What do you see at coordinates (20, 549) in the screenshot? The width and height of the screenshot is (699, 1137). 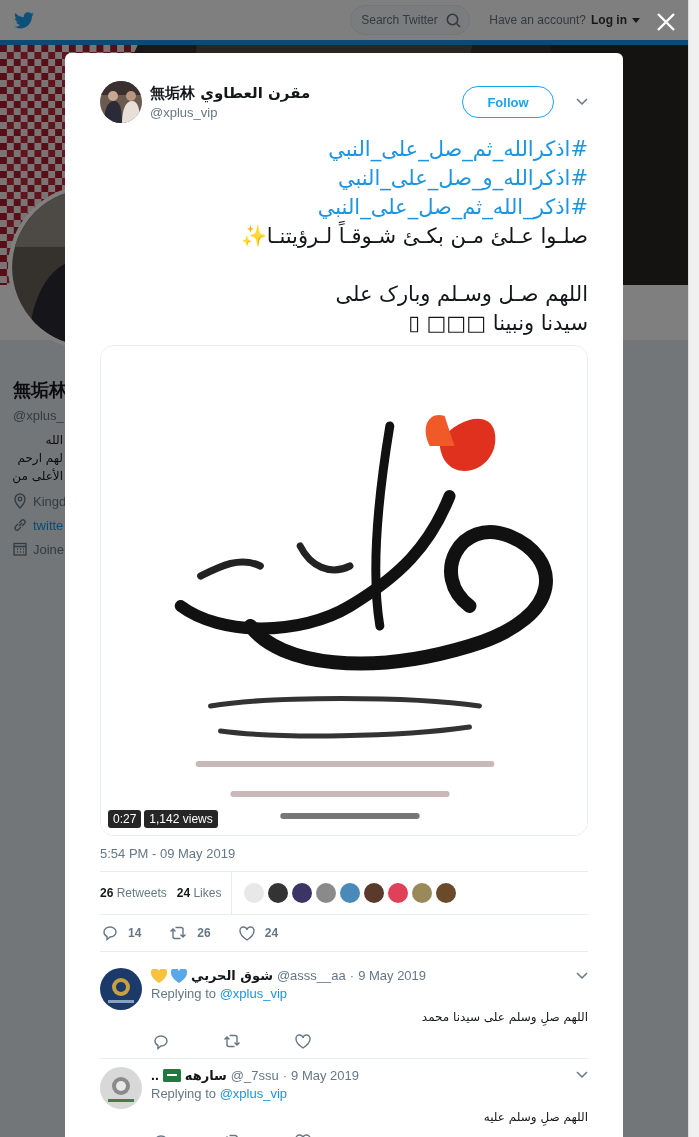 I see `calendar-icon` at bounding box center [20, 549].